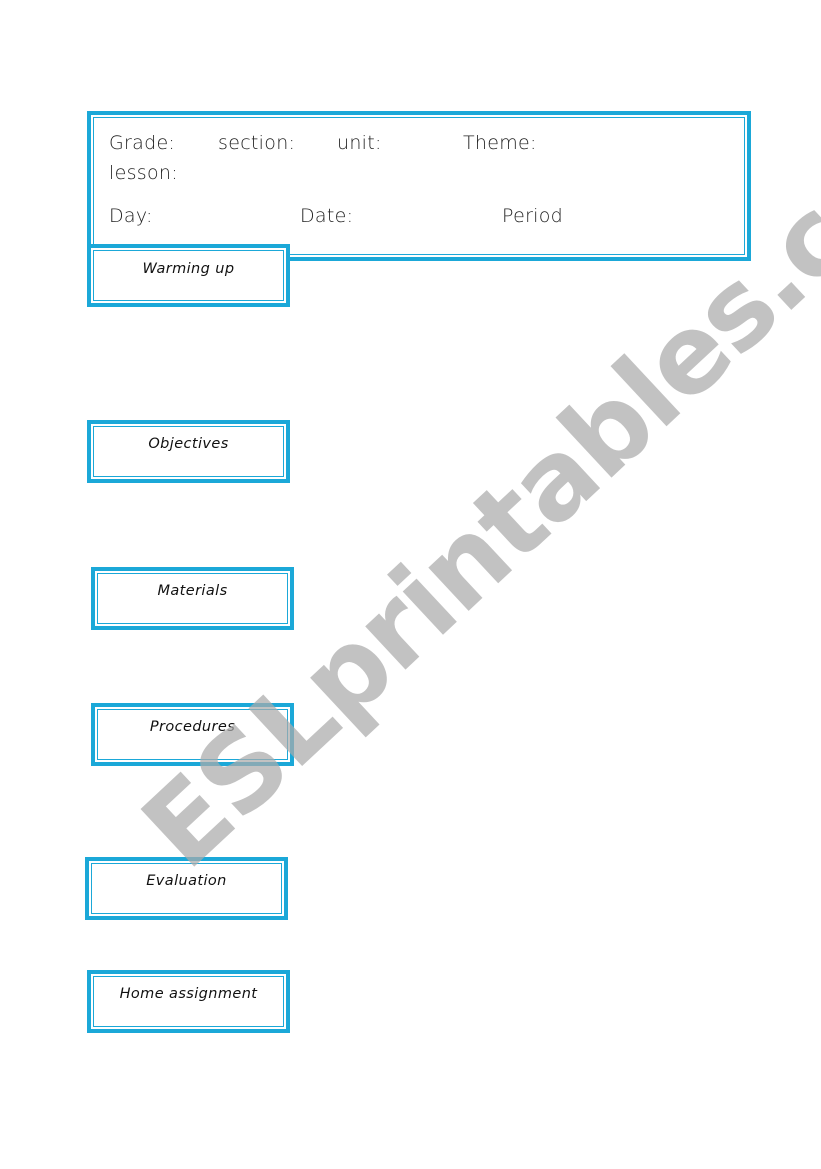 This screenshot has height=1169, width=821. I want to click on section-box-evaluation: Evaluation, so click(186, 888).